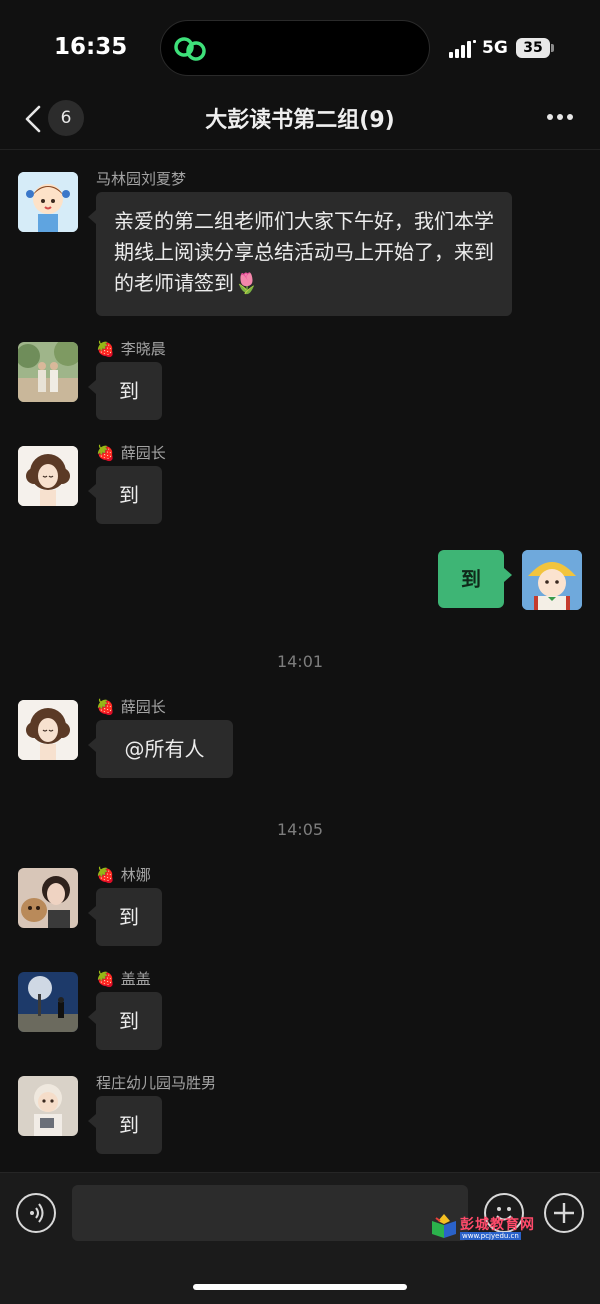 Image resolution: width=600 pixels, height=1304 pixels. What do you see at coordinates (135, 979) in the screenshot?
I see `sender-name-text: 盖盖` at bounding box center [135, 979].